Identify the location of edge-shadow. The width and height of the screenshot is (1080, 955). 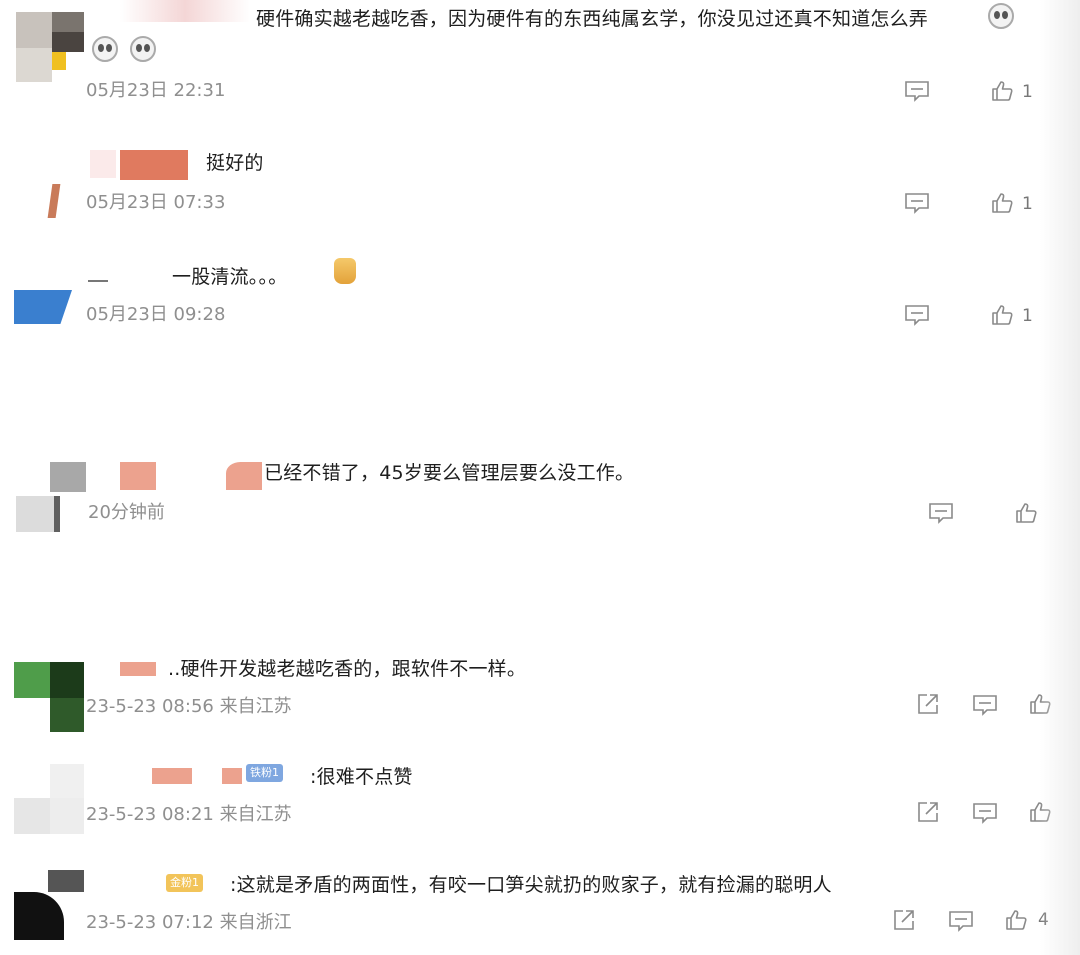
(1060, 477).